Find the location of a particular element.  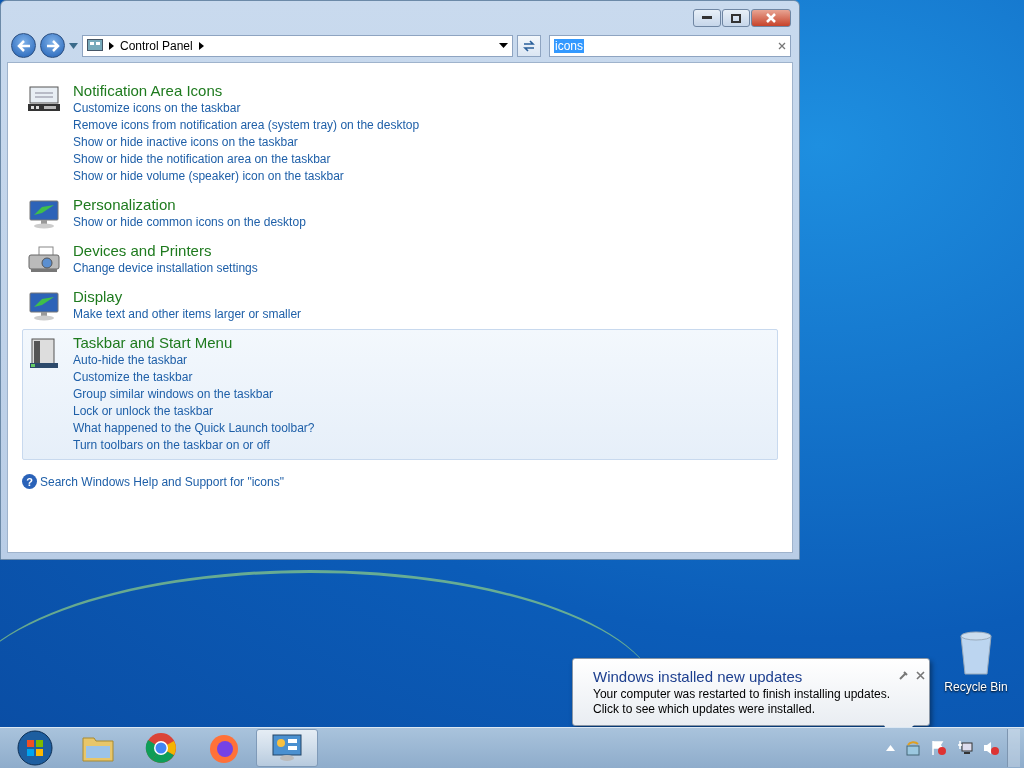

back-arrow-icon is located at coordinates (23, 45).